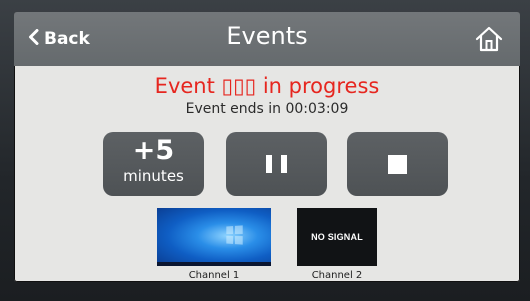 This screenshot has width=530, height=301. I want to click on channel-2-label: Channel 2, so click(337, 275).